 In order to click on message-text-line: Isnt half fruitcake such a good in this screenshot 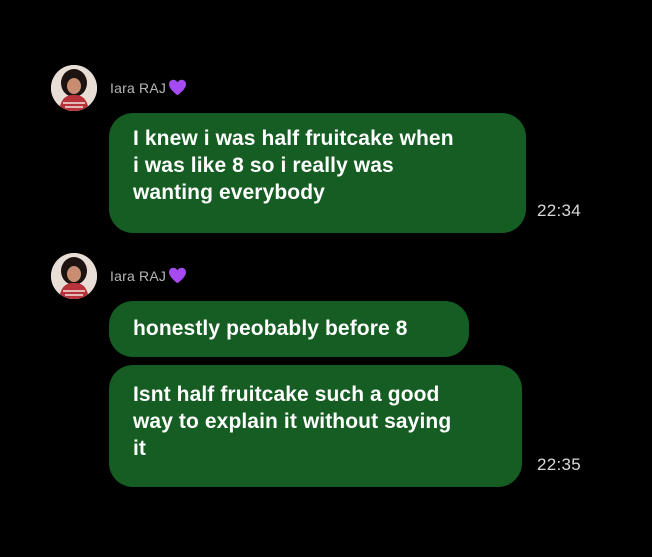, I will do `click(286, 394)`.